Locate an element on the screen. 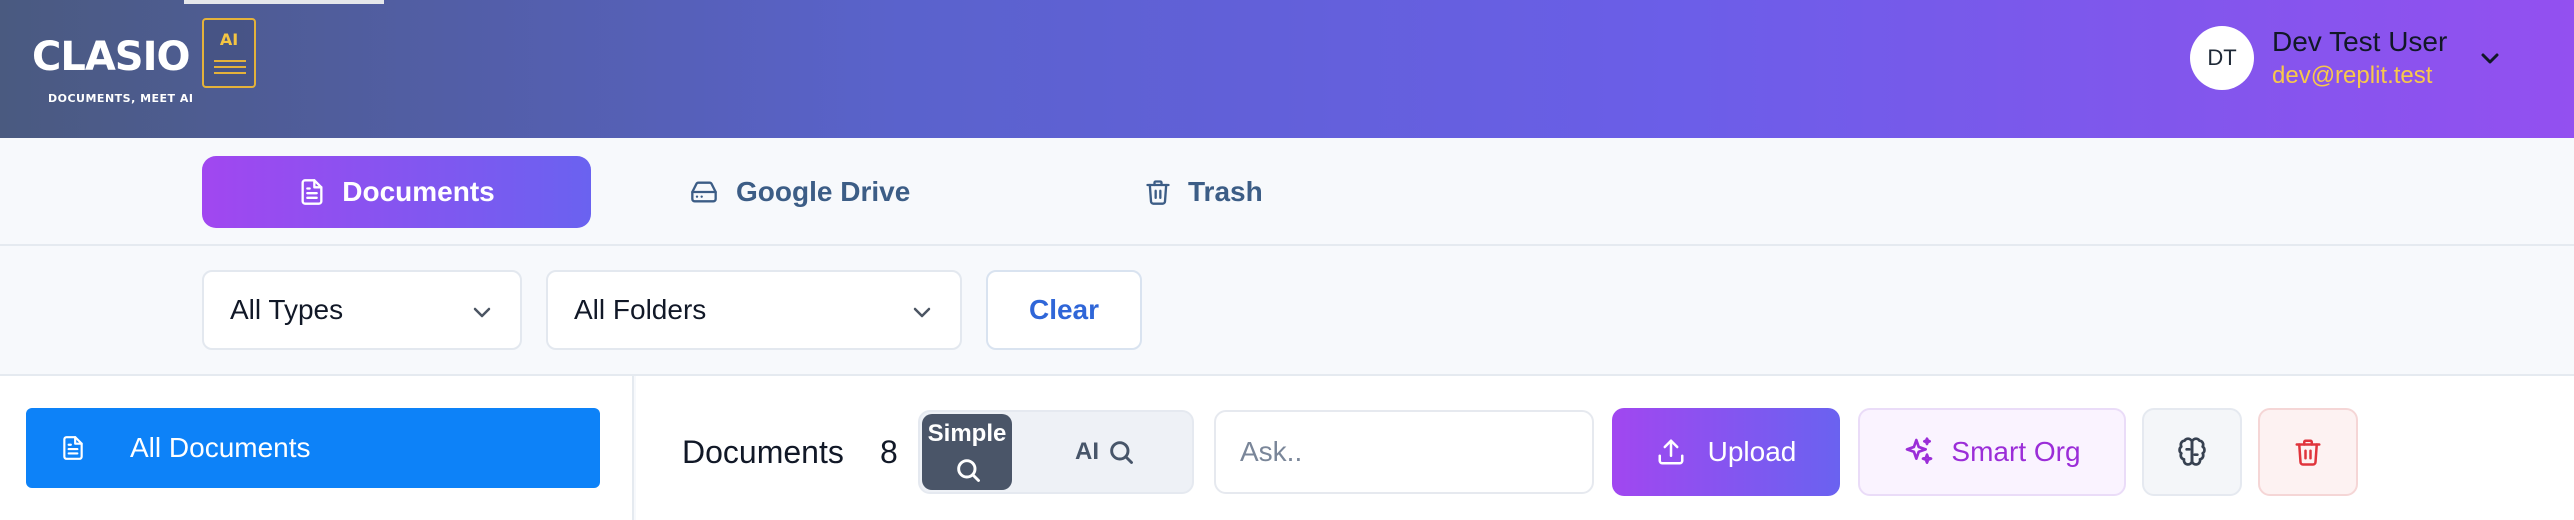 The width and height of the screenshot is (2574, 520). avatar: DT is located at coordinates (2222, 58).